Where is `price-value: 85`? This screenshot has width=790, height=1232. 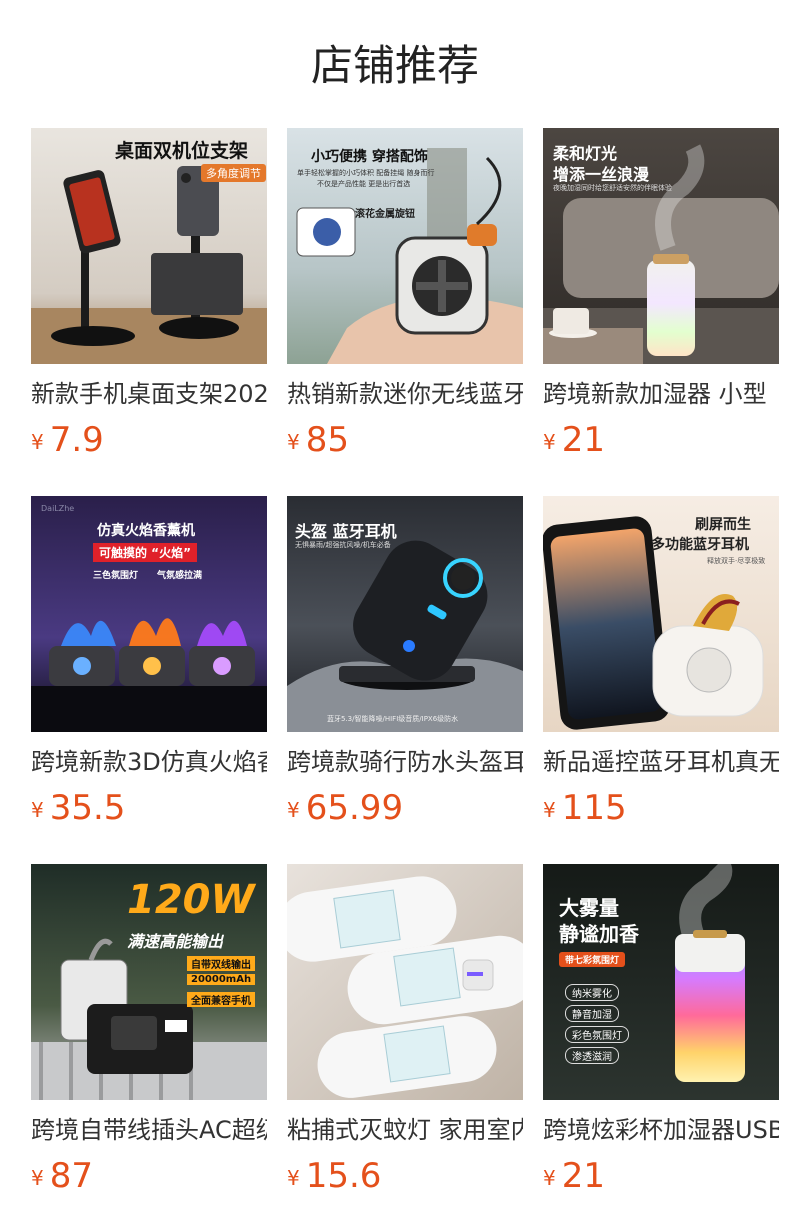
price-value: 85 is located at coordinates (327, 440).